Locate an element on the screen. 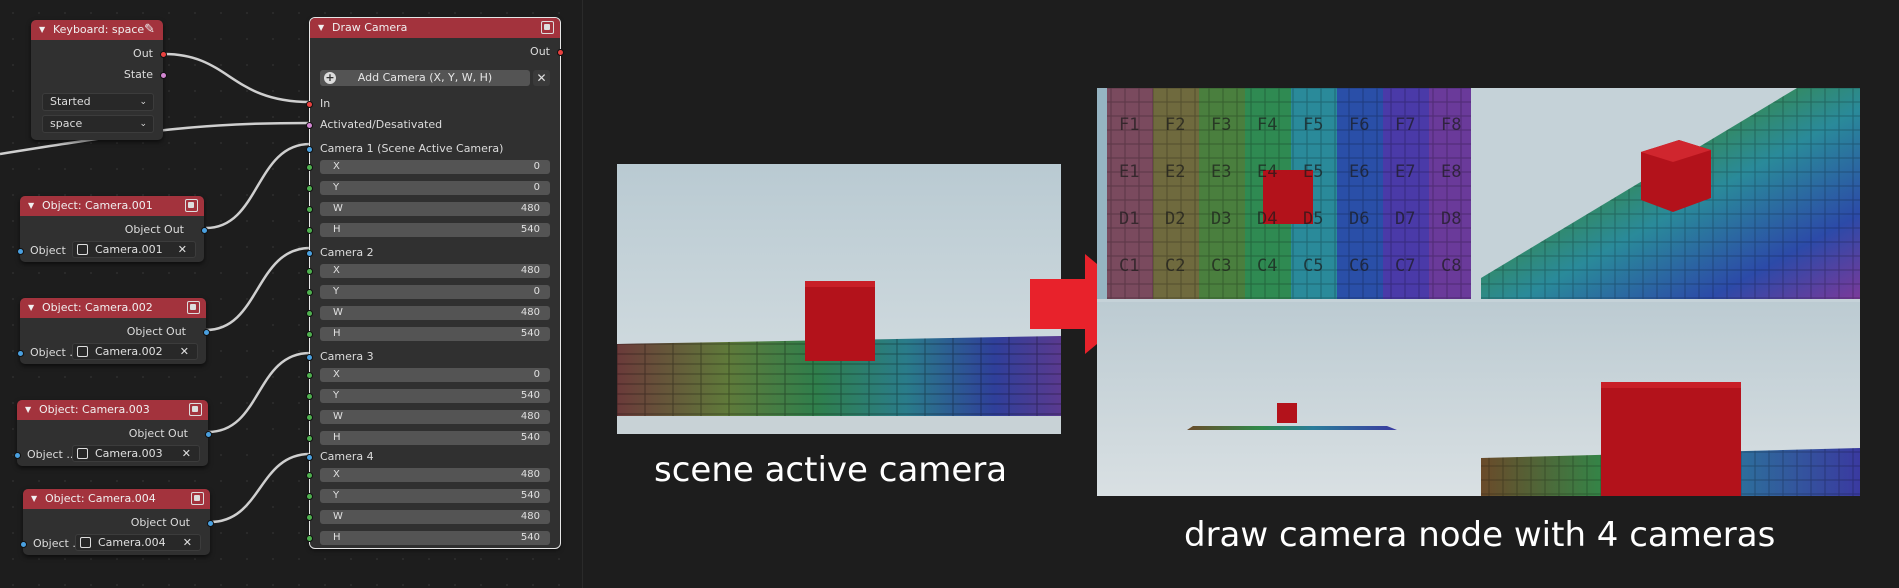  camera-node-header: ▼ Object: Camera.003 is located at coordinates (112, 410).